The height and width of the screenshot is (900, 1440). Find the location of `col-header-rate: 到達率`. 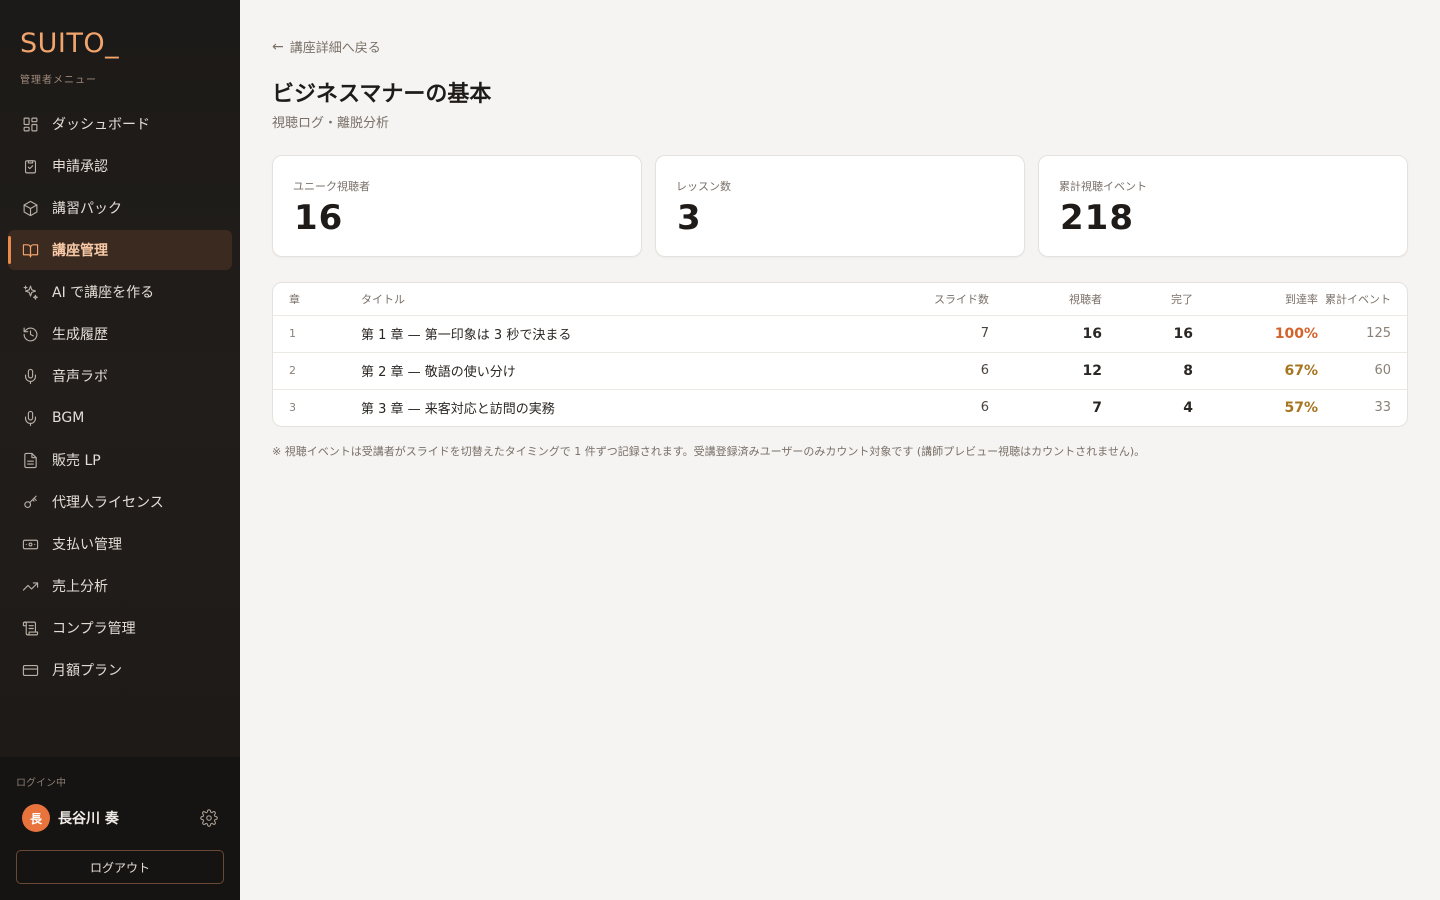

col-header-rate: 到達率 is located at coordinates (1255, 299).